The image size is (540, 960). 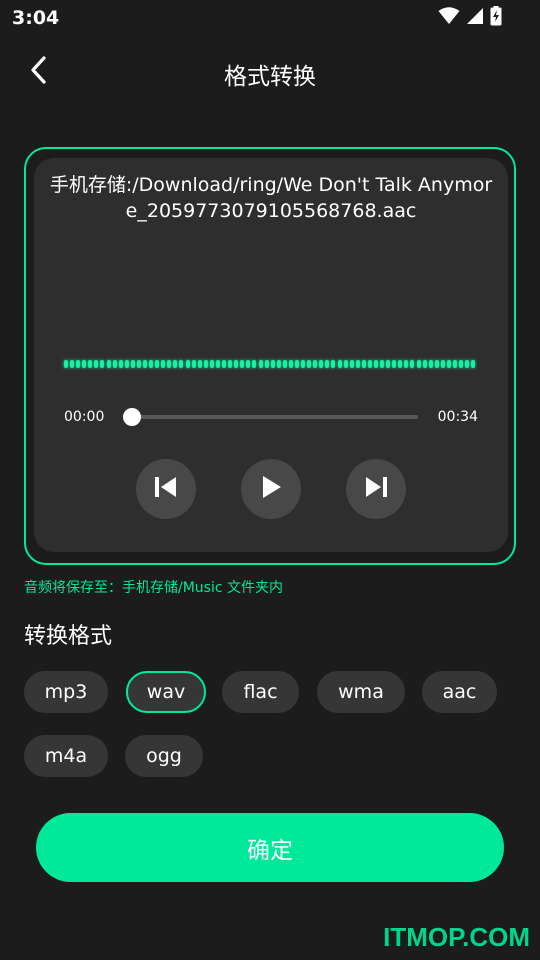 What do you see at coordinates (496, 18) in the screenshot?
I see `battery-charging-icon` at bounding box center [496, 18].